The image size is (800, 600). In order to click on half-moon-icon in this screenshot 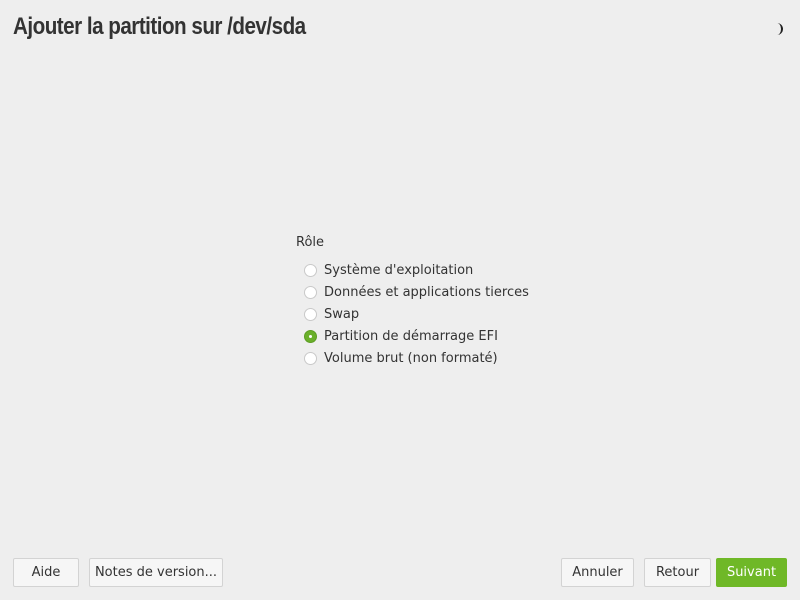, I will do `click(780, 29)`.